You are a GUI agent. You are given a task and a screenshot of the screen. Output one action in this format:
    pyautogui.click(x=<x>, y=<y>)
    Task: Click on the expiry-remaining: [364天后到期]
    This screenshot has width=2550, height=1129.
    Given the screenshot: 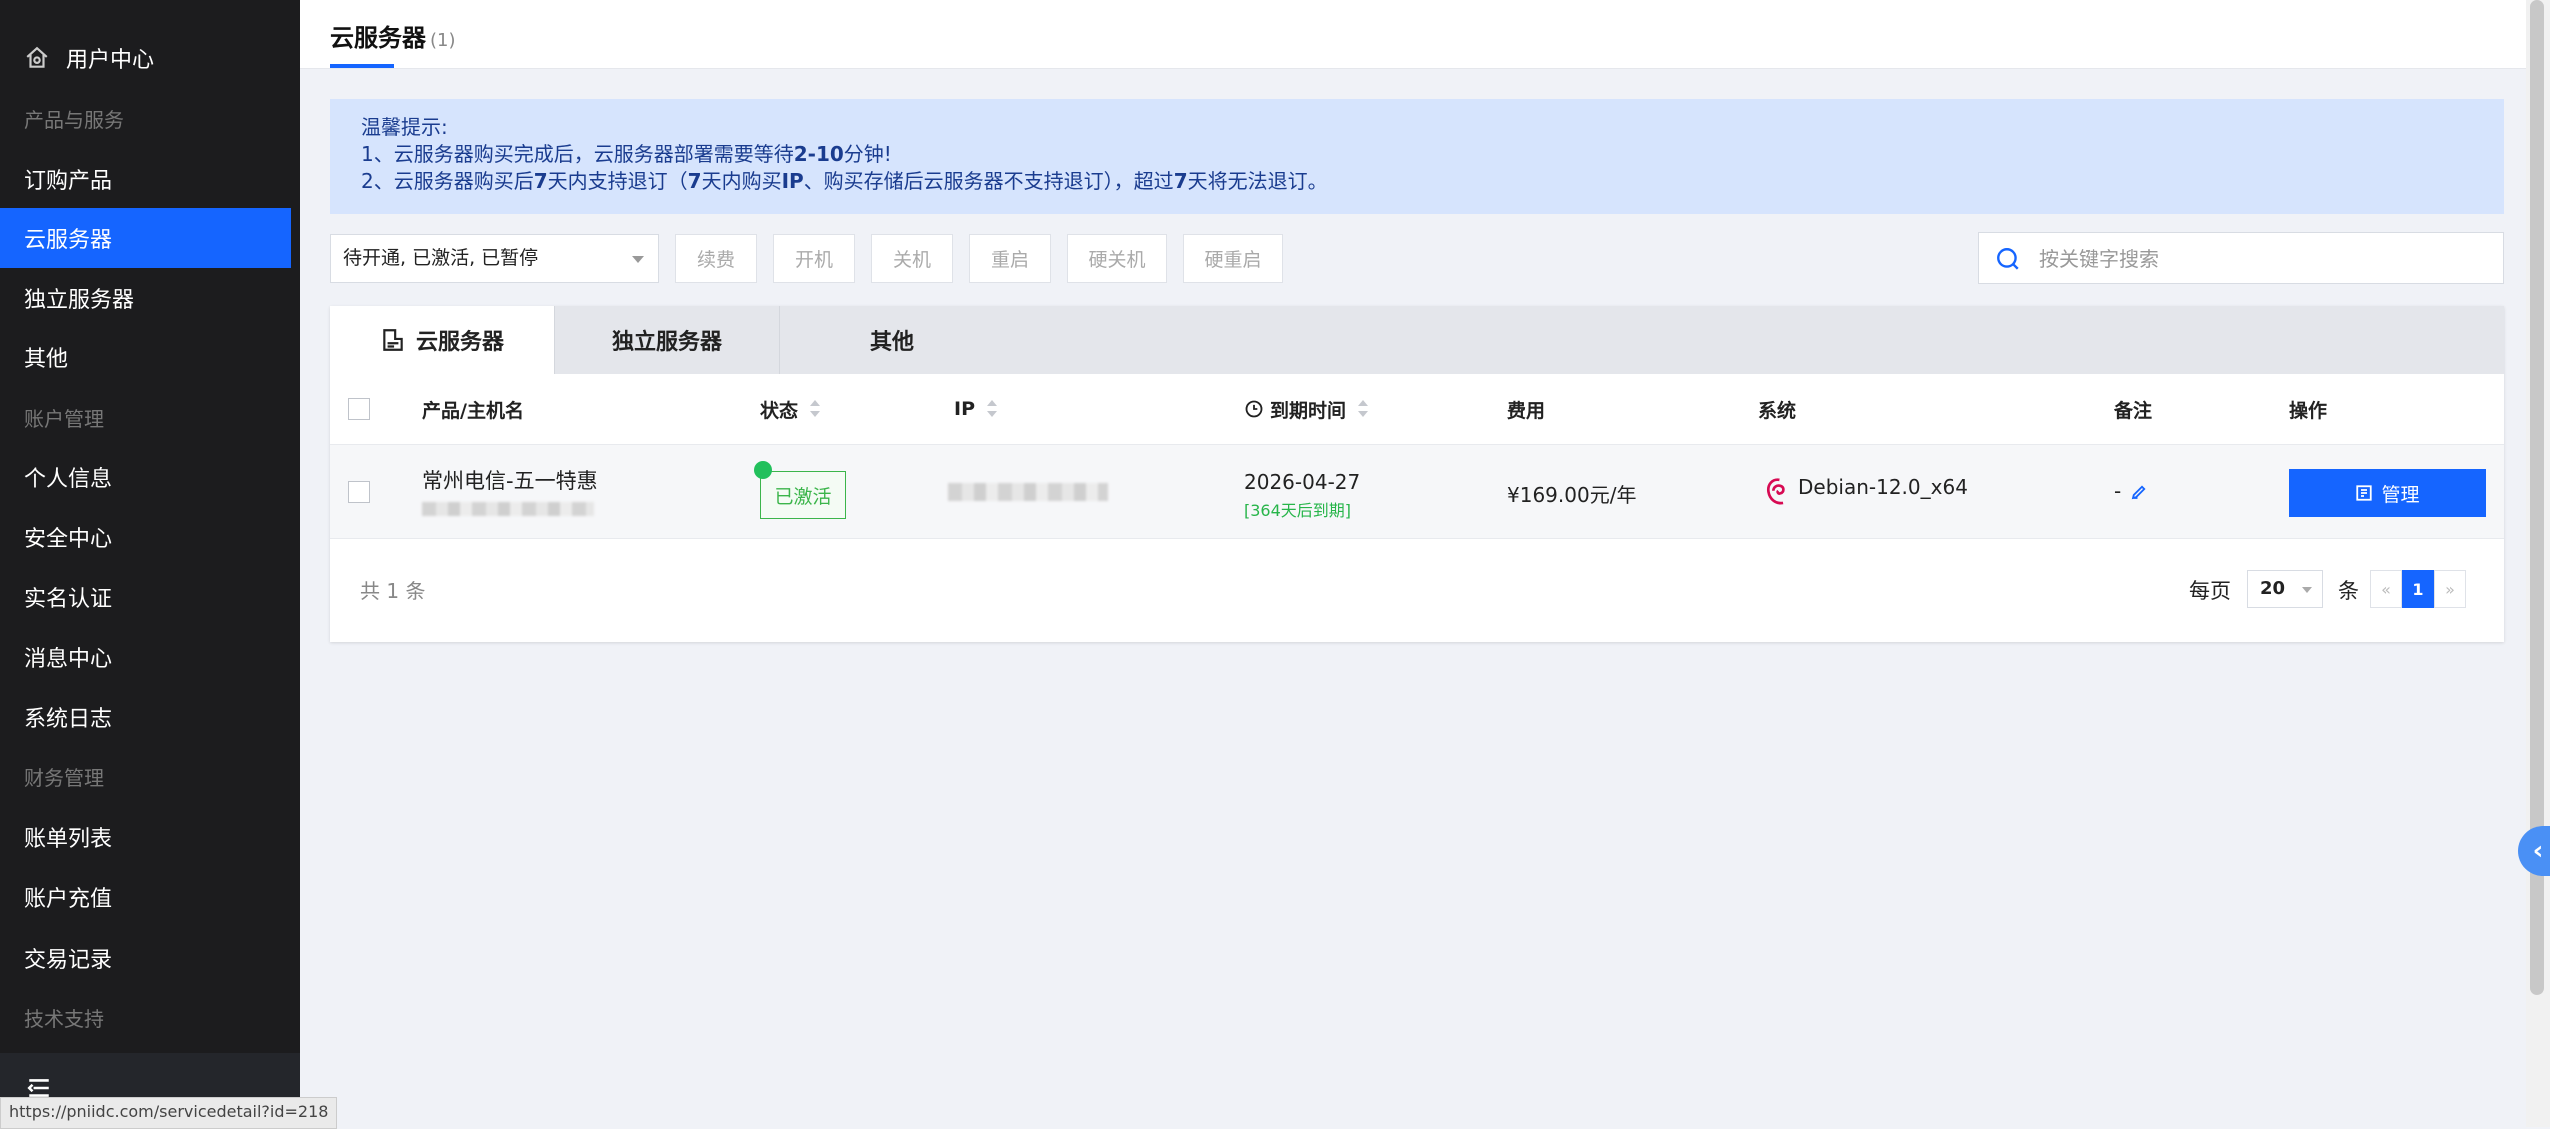 What is the action you would take?
    pyautogui.click(x=1298, y=510)
    